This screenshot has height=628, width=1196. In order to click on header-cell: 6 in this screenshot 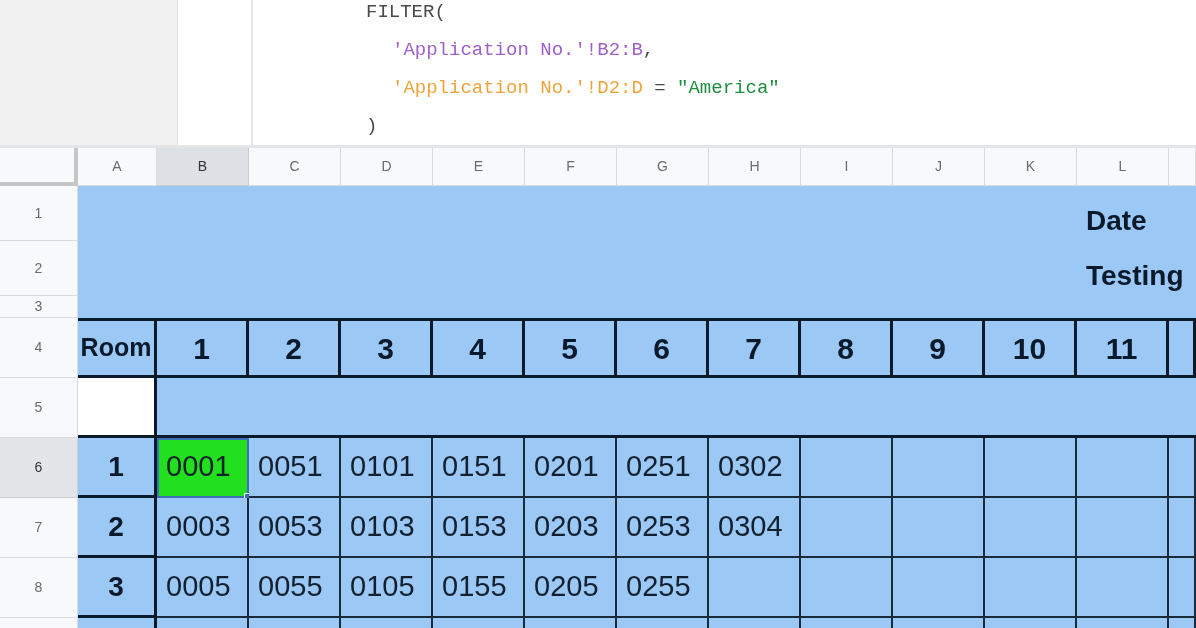, I will do `click(663, 348)`.